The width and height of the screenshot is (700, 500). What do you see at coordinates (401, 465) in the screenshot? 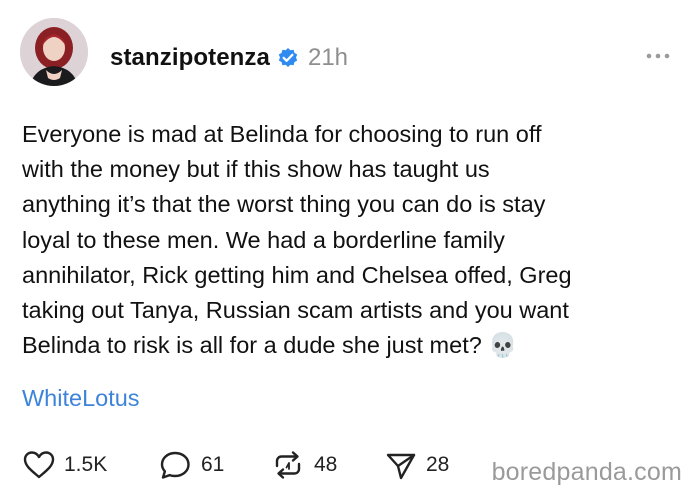
I see `send-icon` at bounding box center [401, 465].